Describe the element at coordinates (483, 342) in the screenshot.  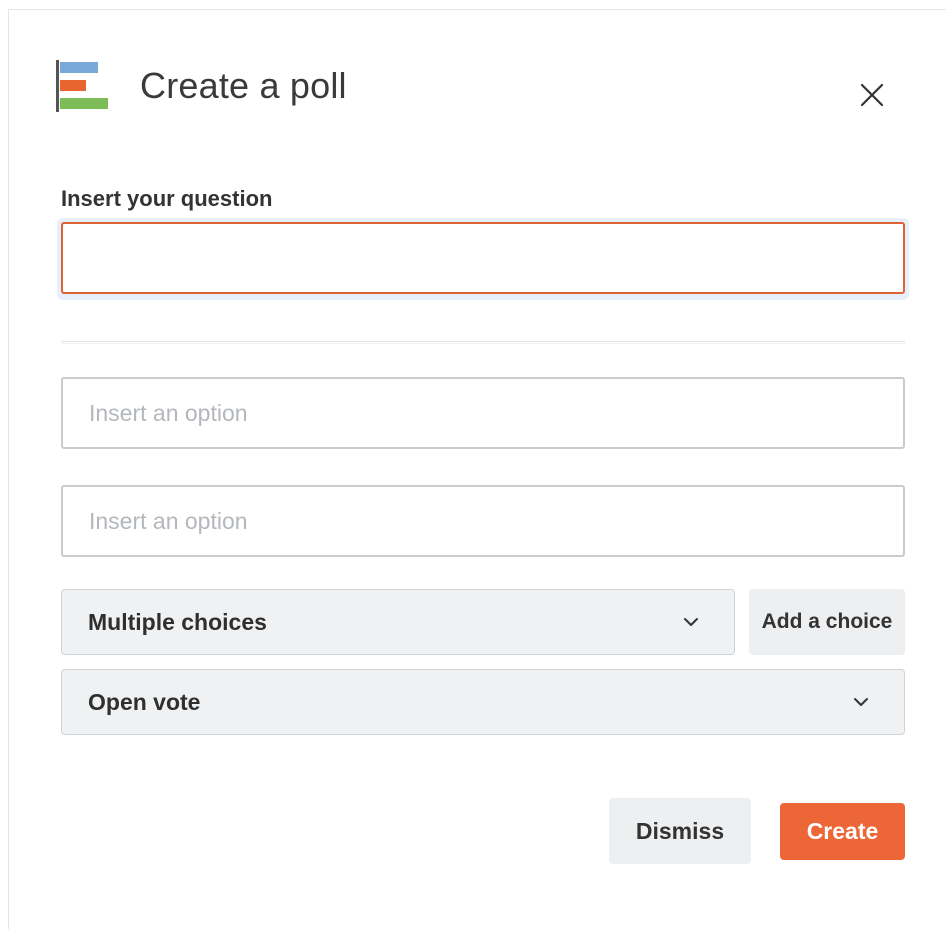
I see `divider` at that location.